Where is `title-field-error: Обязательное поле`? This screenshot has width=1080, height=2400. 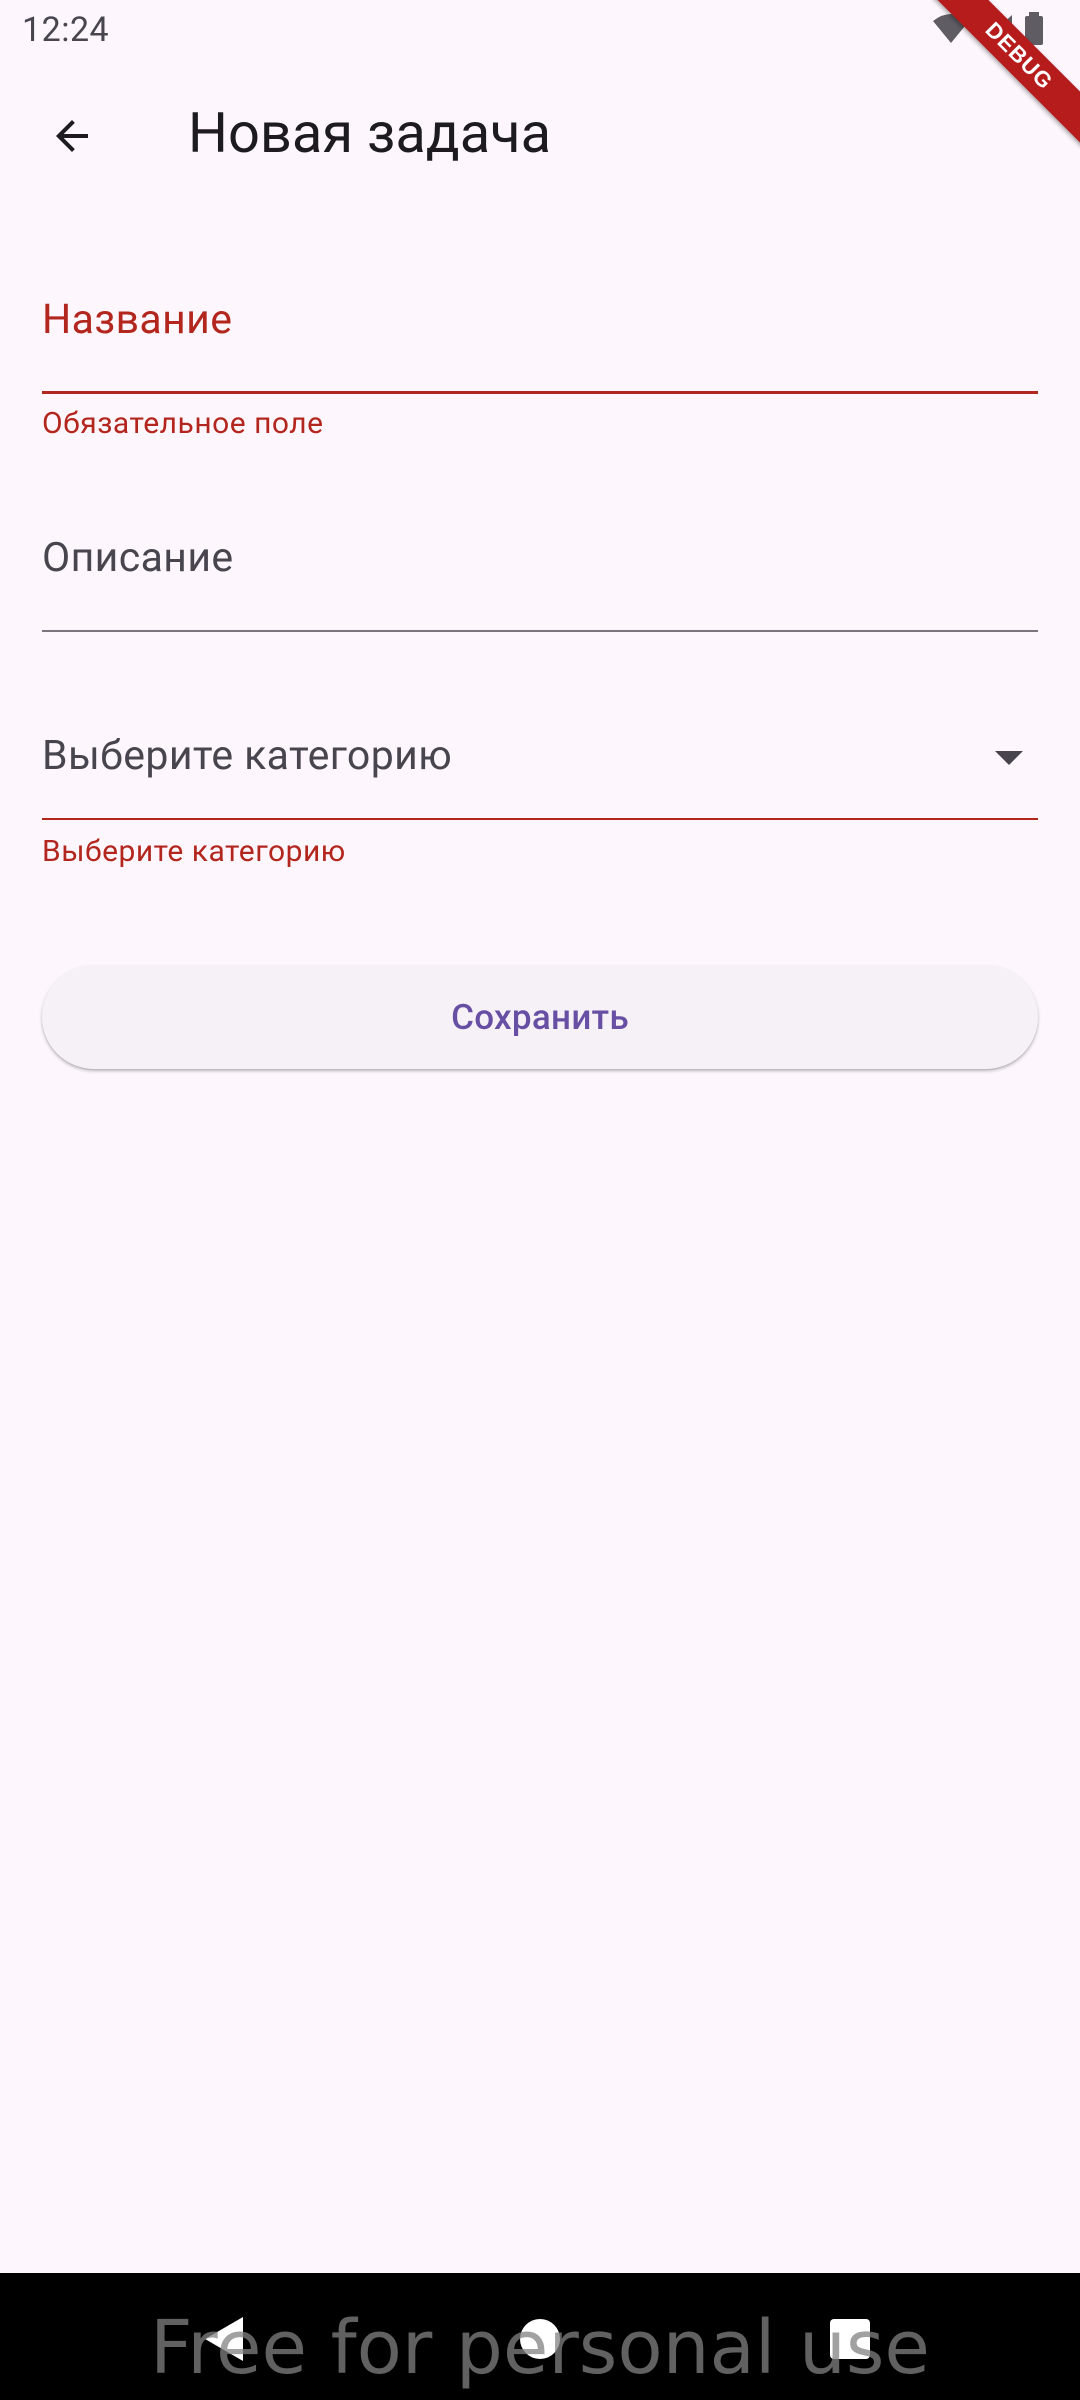
title-field-error: Обязательное поле is located at coordinates (183, 423).